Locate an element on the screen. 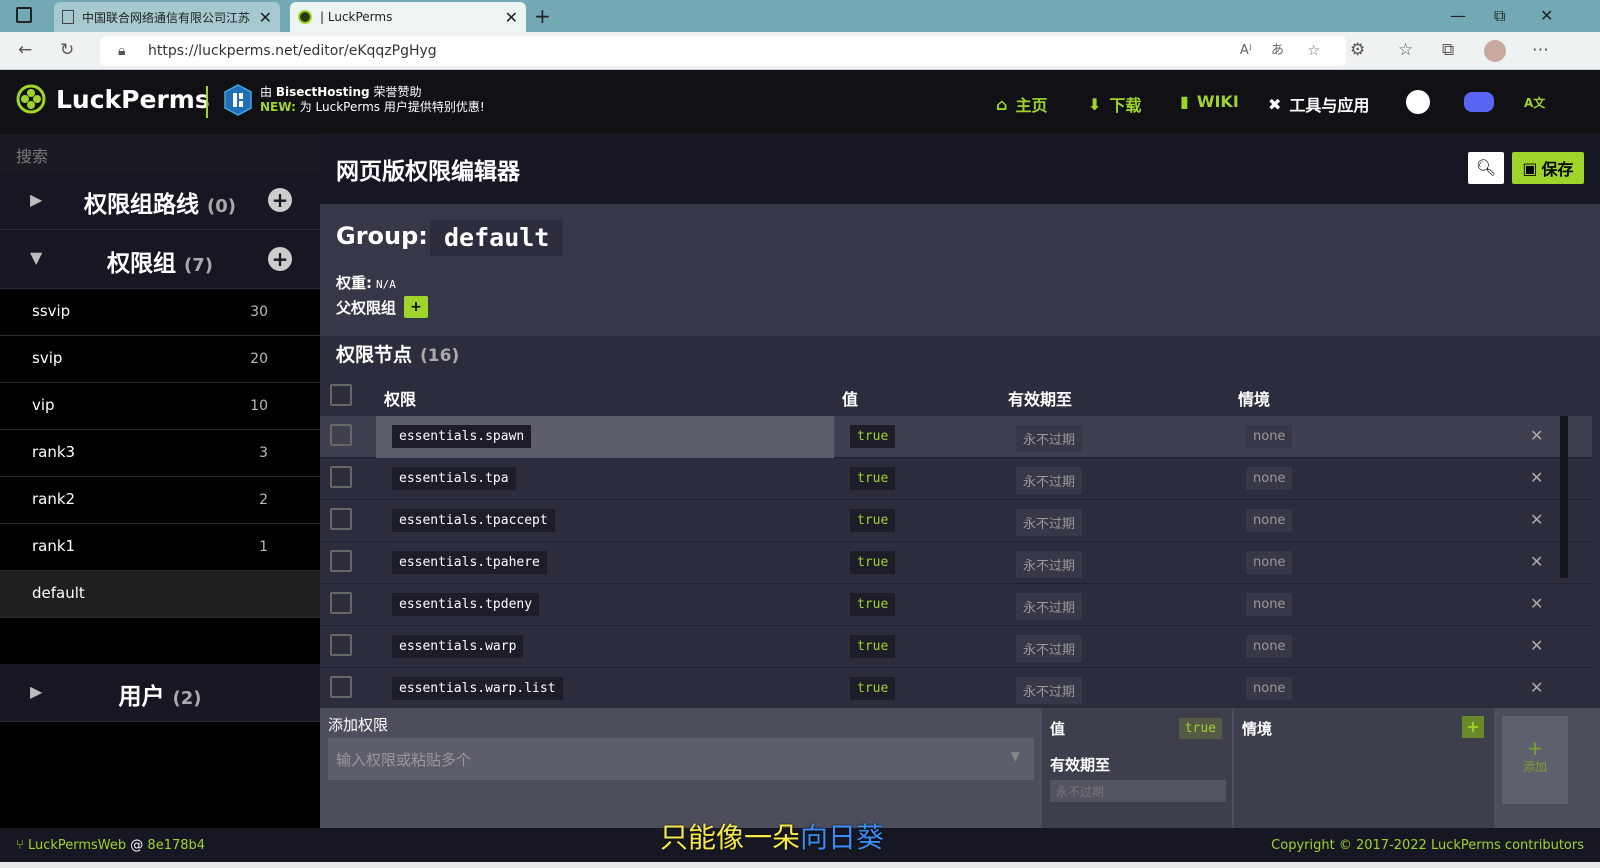 This screenshot has height=868, width=1600. translate-icon: あ is located at coordinates (1277, 51).